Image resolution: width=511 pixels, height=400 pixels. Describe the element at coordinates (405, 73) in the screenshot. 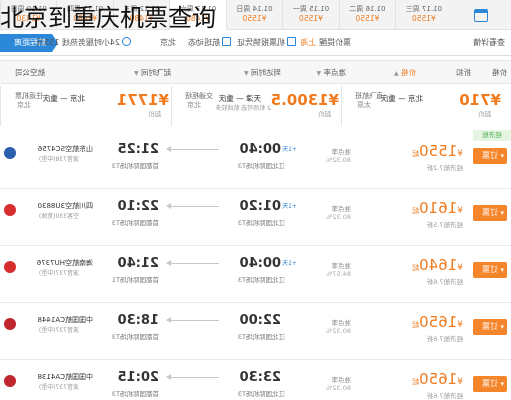

I see `col-price: 价格 ▲` at that location.